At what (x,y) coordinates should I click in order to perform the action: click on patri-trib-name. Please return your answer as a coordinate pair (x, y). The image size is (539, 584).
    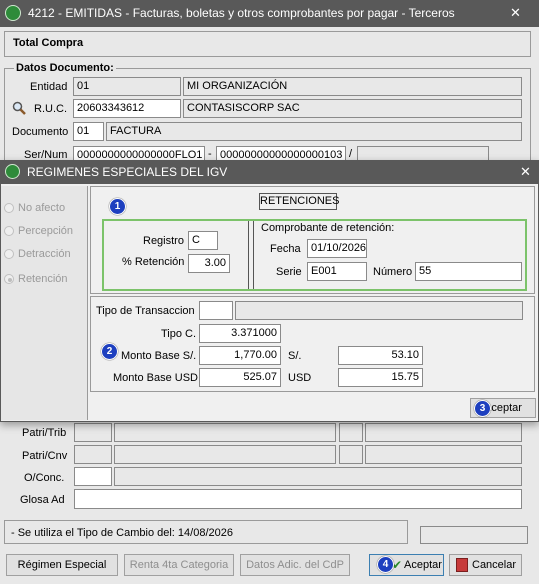
    Looking at the image, I should click on (225, 432).